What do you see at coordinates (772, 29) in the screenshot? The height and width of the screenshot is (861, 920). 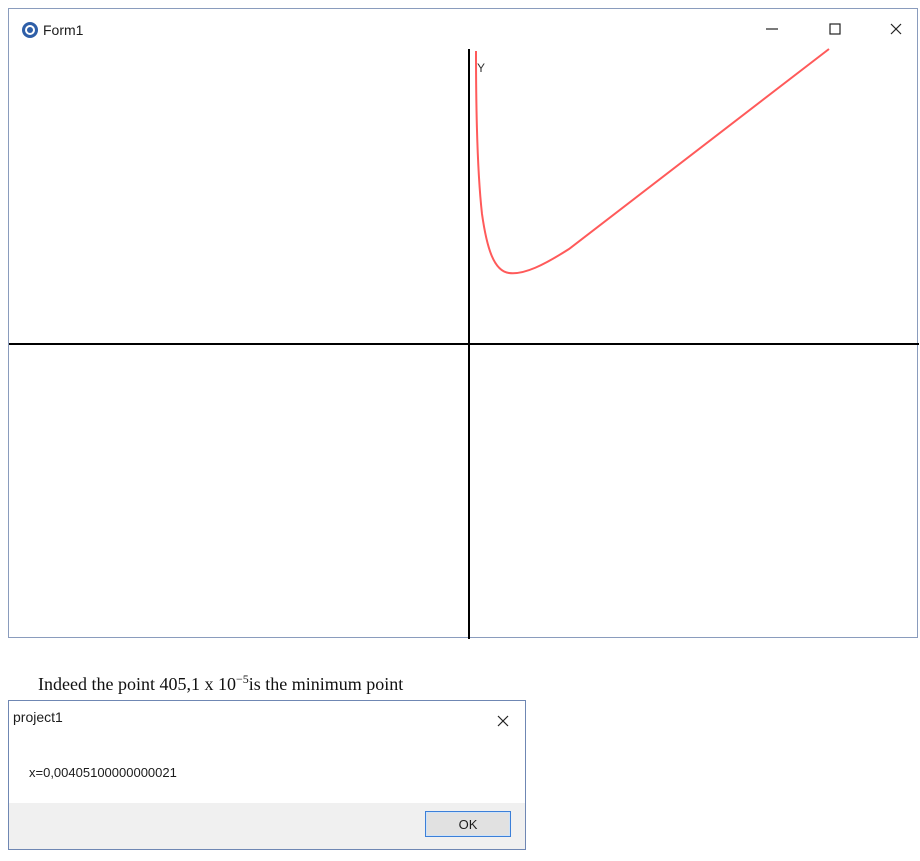 I see `minimize-icon` at bounding box center [772, 29].